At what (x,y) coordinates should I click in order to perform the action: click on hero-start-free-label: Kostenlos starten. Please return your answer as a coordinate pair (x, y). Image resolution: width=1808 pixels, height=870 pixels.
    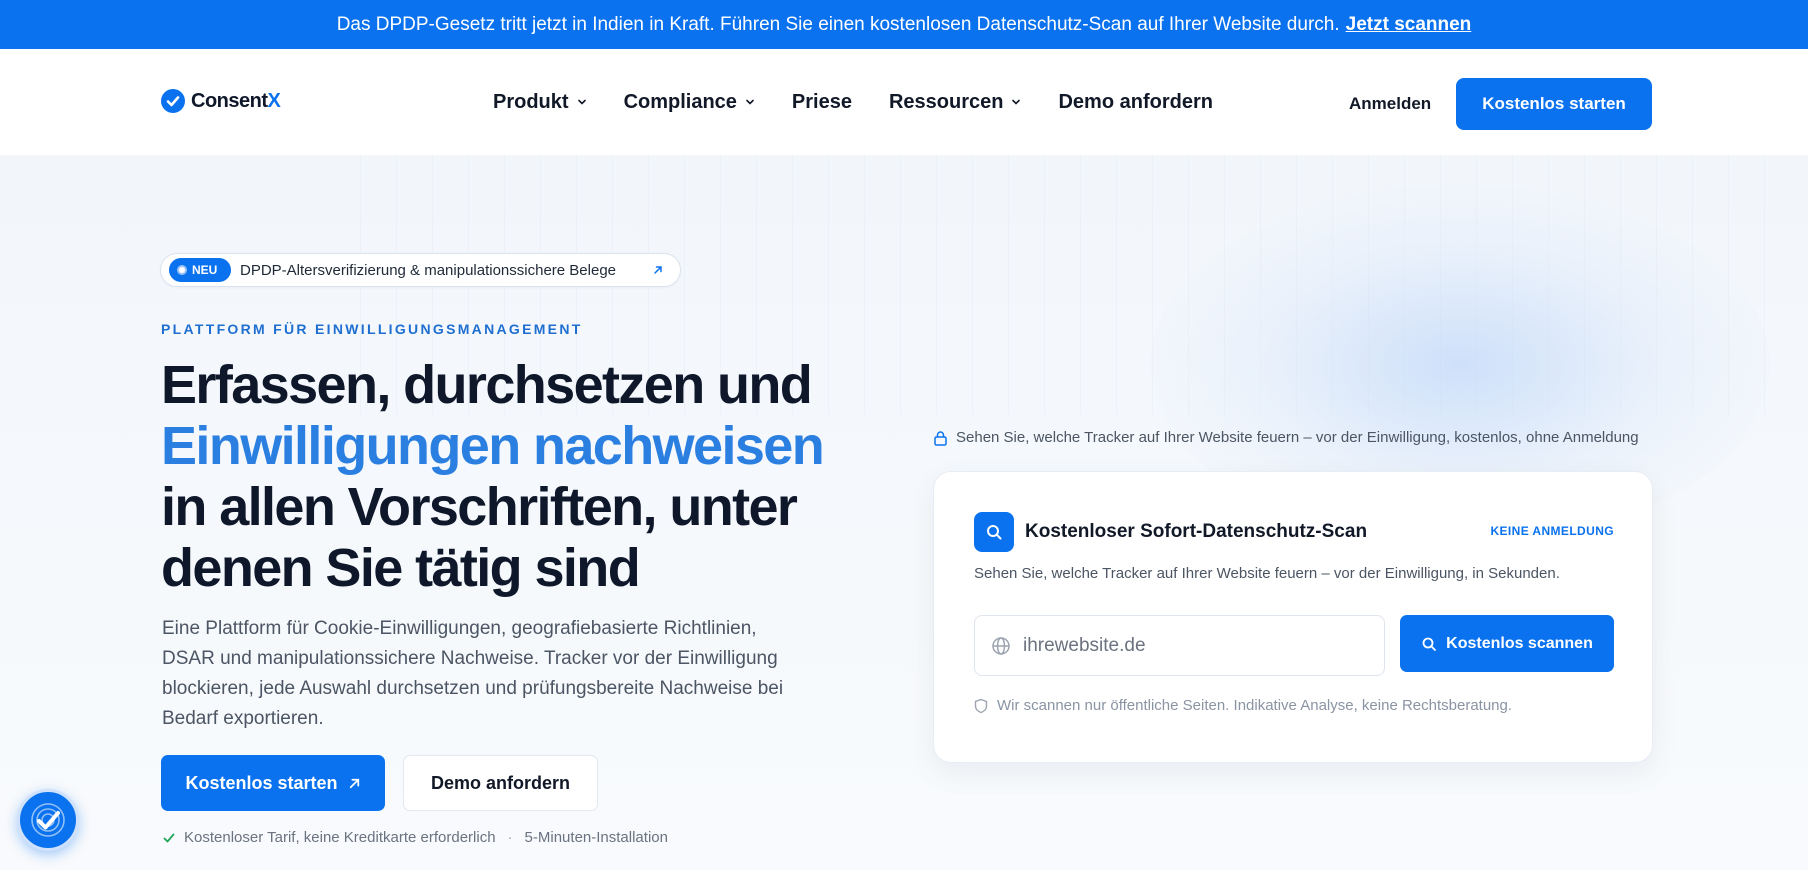
    Looking at the image, I should click on (261, 782).